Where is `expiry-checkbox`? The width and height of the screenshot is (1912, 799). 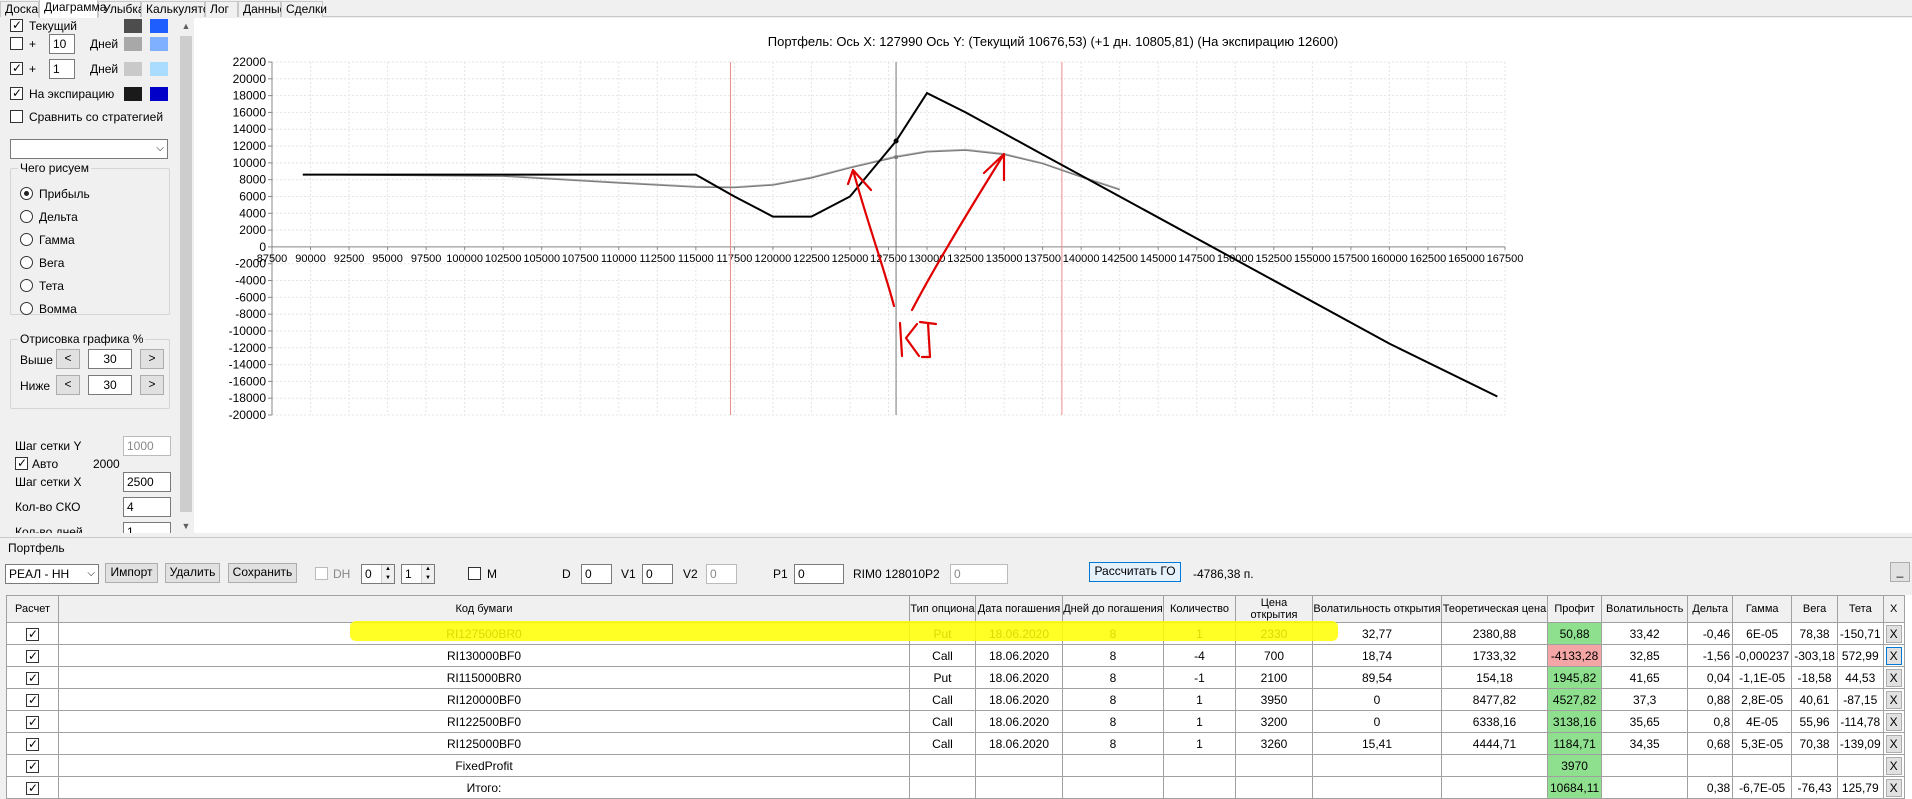 expiry-checkbox is located at coordinates (16, 93).